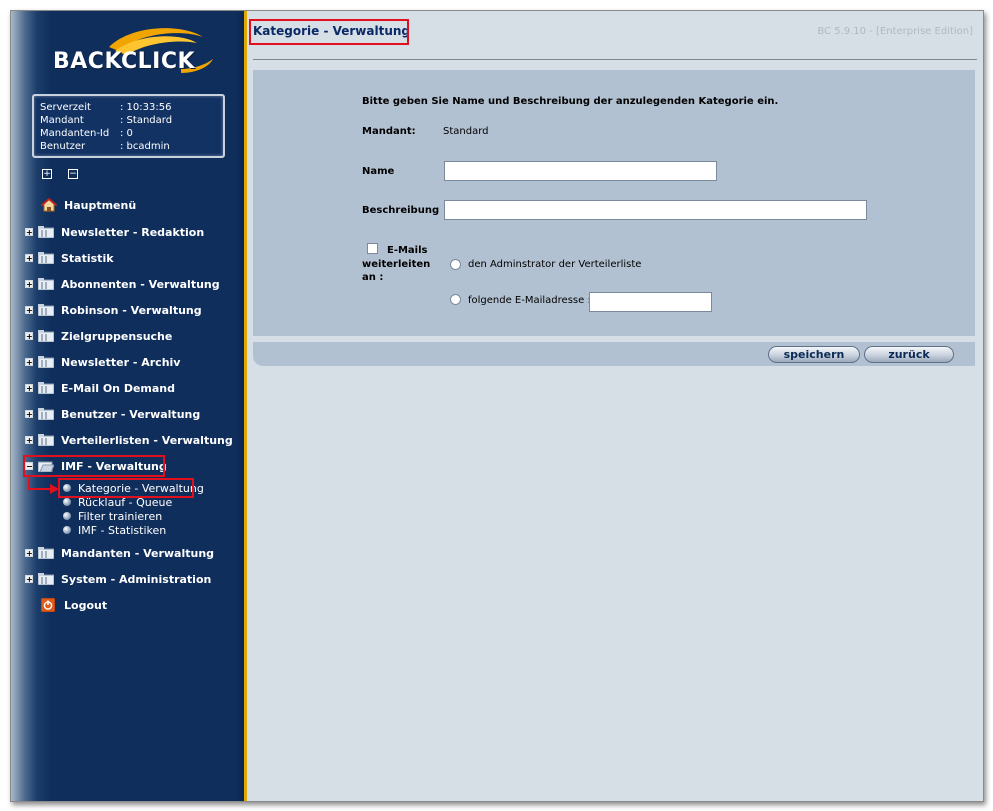  I want to click on forward-label-line2: weiterleiten, so click(396, 264).